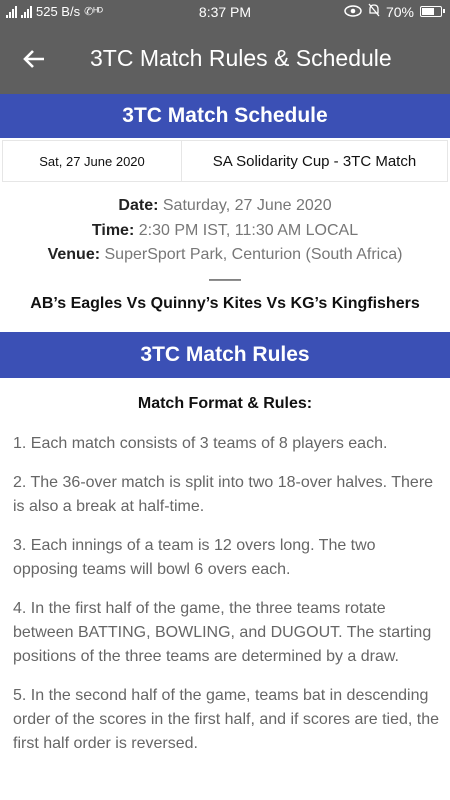 This screenshot has width=450, height=800. What do you see at coordinates (374, 11) in the screenshot?
I see `mute-bell-icon` at bounding box center [374, 11].